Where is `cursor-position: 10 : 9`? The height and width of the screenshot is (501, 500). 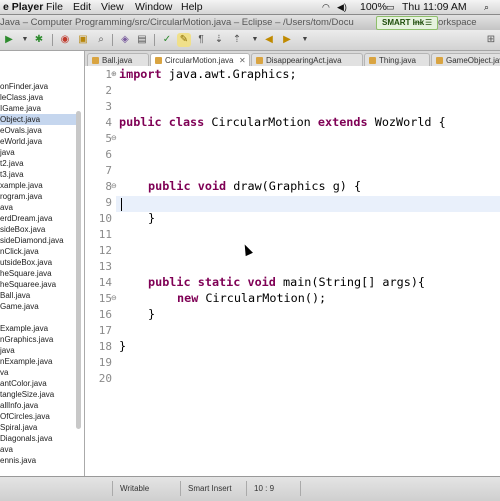 cursor-position: 10 : 9 is located at coordinates (264, 488).